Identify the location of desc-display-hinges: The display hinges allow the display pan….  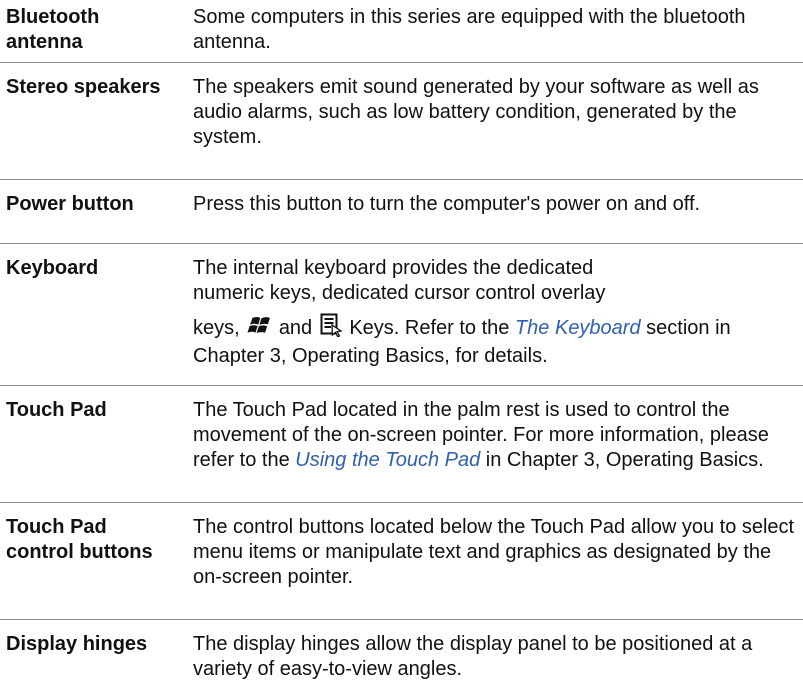
(473, 656).